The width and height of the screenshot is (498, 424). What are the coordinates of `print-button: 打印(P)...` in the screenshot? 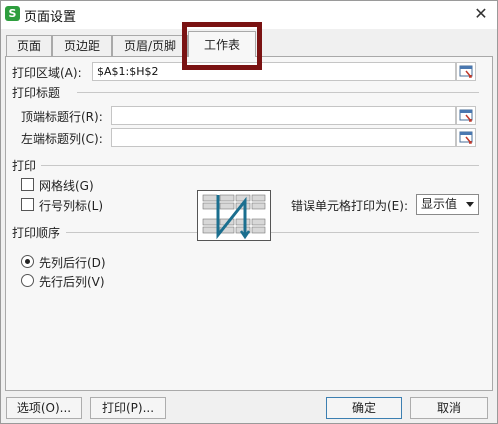 It's located at (128, 408).